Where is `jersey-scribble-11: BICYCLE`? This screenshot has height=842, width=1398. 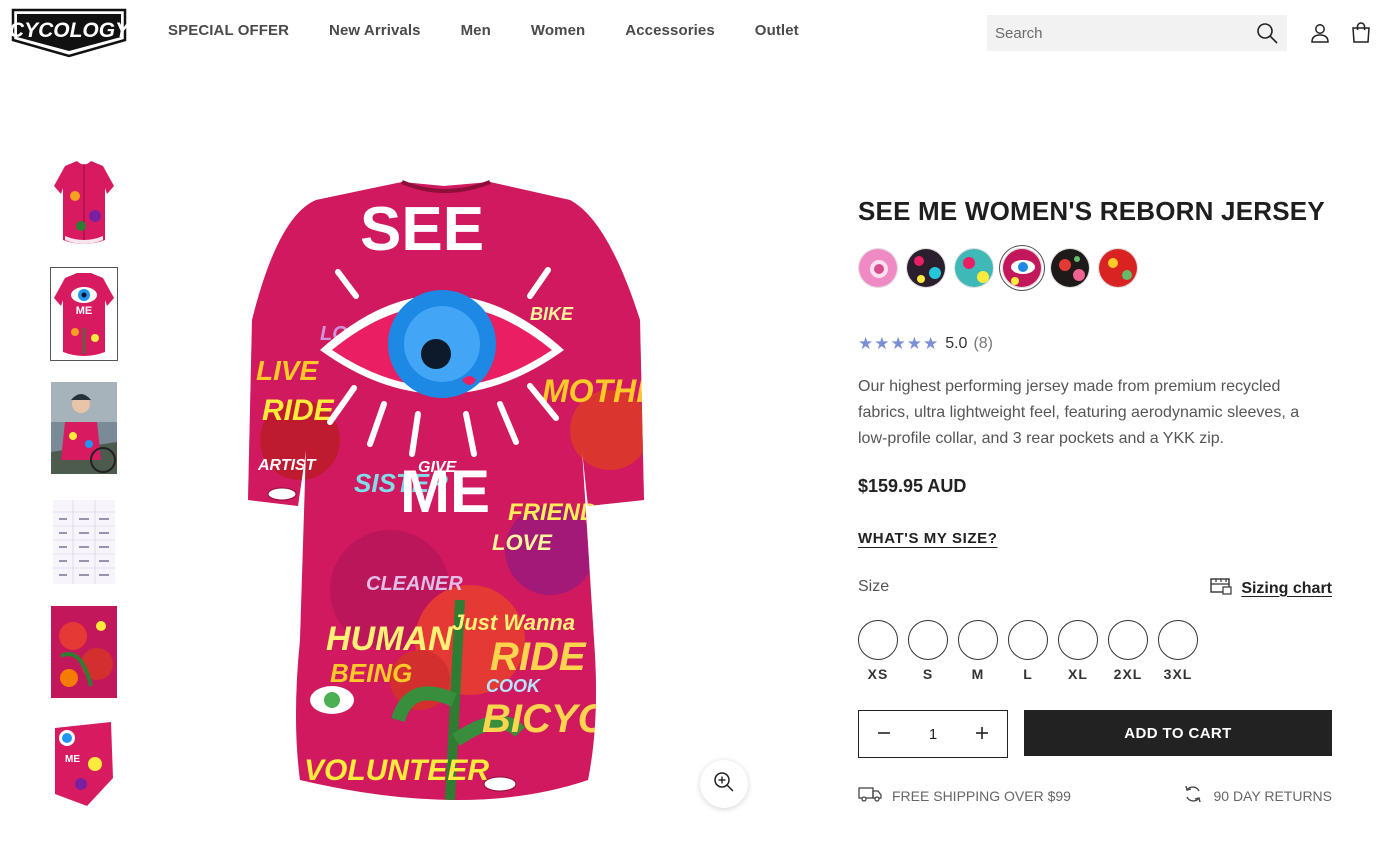
jersey-scribble-11: BICYCLE is located at coordinates (570, 719).